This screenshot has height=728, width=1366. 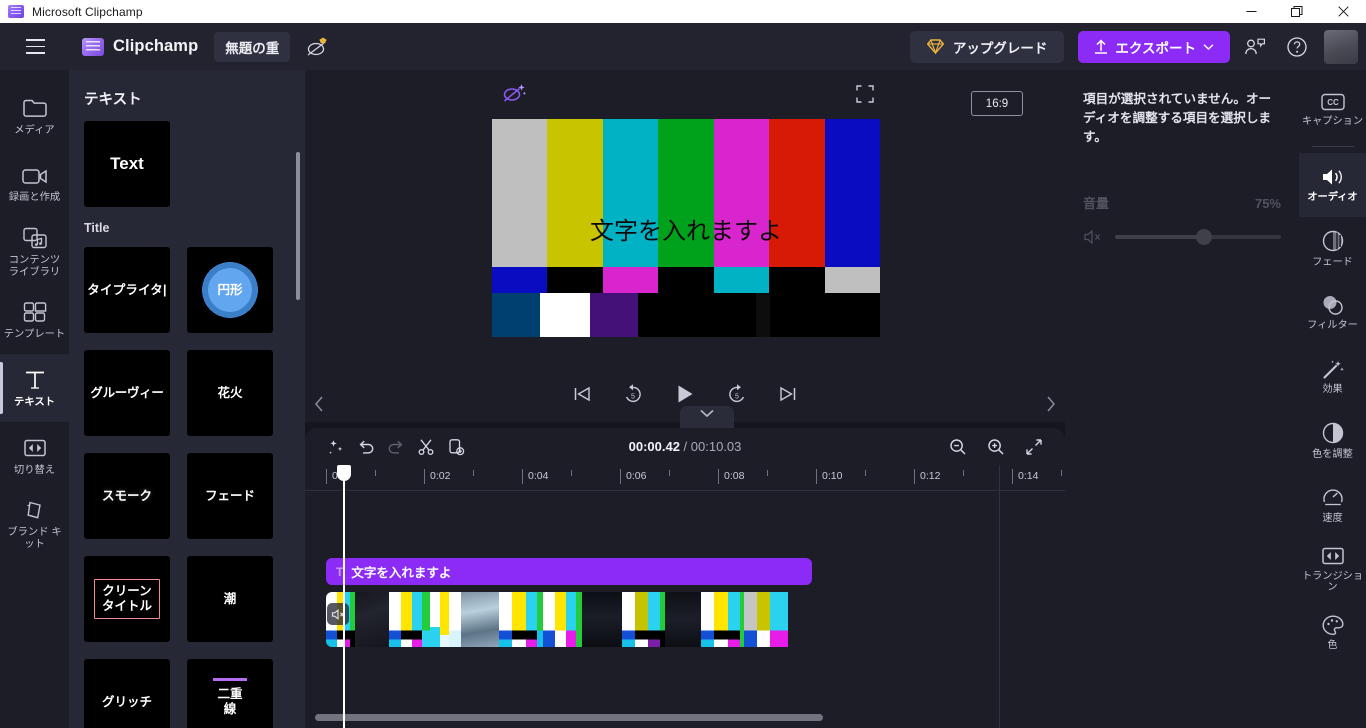 I want to click on title-preset-glitch: グリッチ, so click(x=127, y=693).